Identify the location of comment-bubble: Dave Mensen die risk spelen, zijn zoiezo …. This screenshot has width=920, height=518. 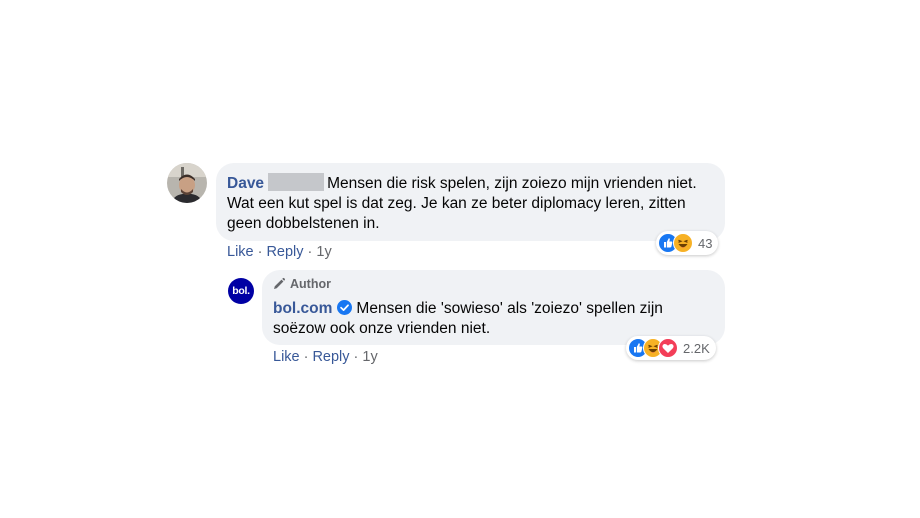
(470, 202).